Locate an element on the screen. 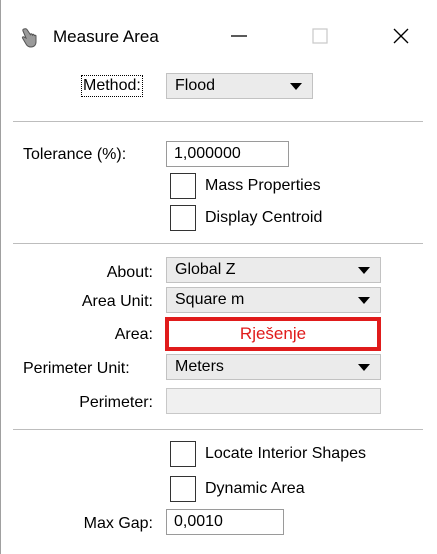 This screenshot has height=554, width=437. max-gap-value: 0,0010 is located at coordinates (198, 521).